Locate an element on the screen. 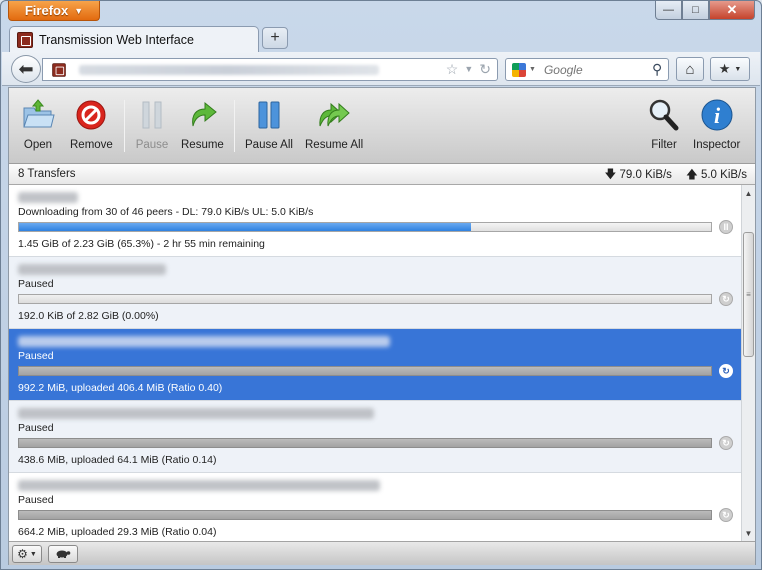 This screenshot has width=762, height=570. back-button: ⬅ is located at coordinates (26, 69).